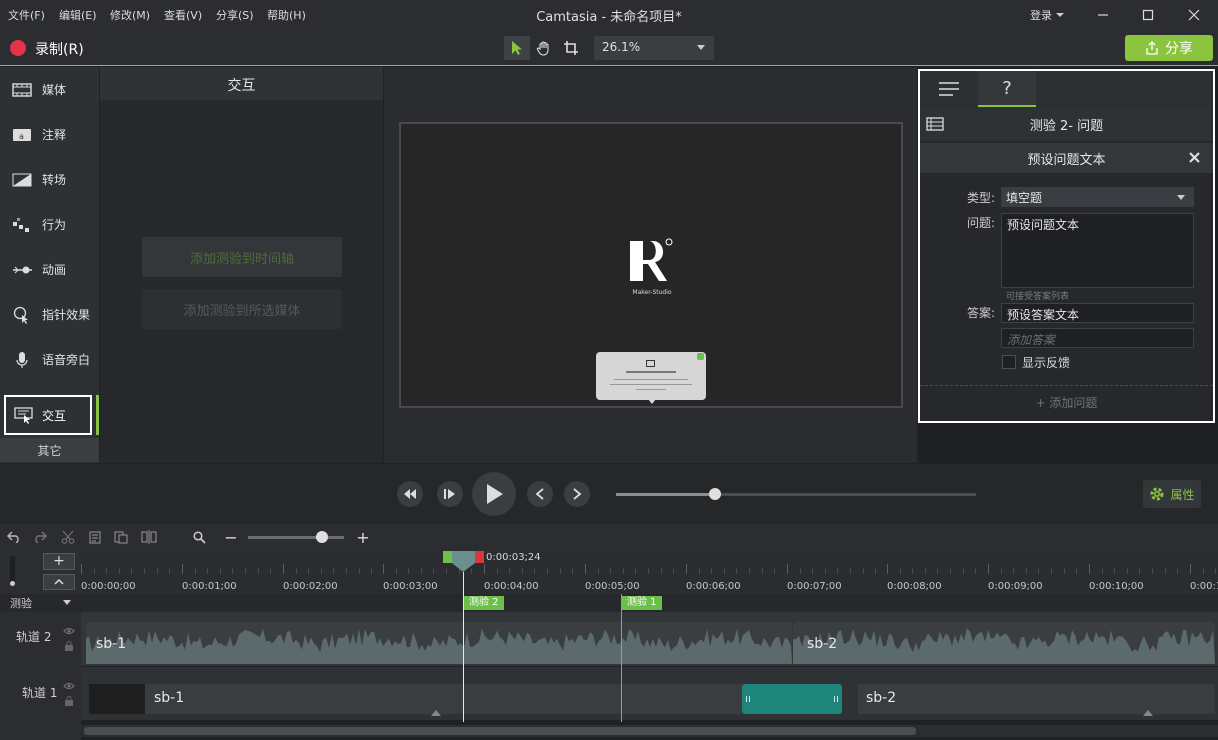 This screenshot has width=1218, height=740. Describe the element at coordinates (1194, 159) in the screenshot. I see `delete-question-button` at that location.